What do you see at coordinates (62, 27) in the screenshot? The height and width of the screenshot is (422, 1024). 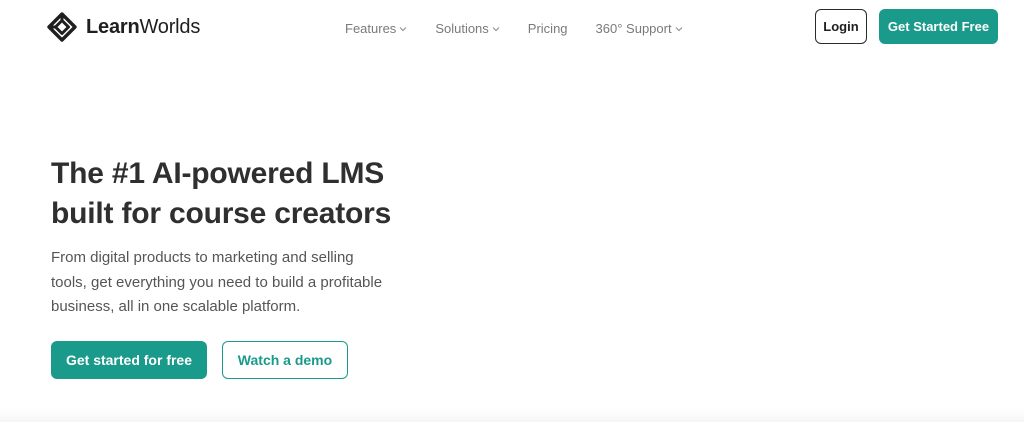 I see `learnworlds-diamond-logo-icon` at bounding box center [62, 27].